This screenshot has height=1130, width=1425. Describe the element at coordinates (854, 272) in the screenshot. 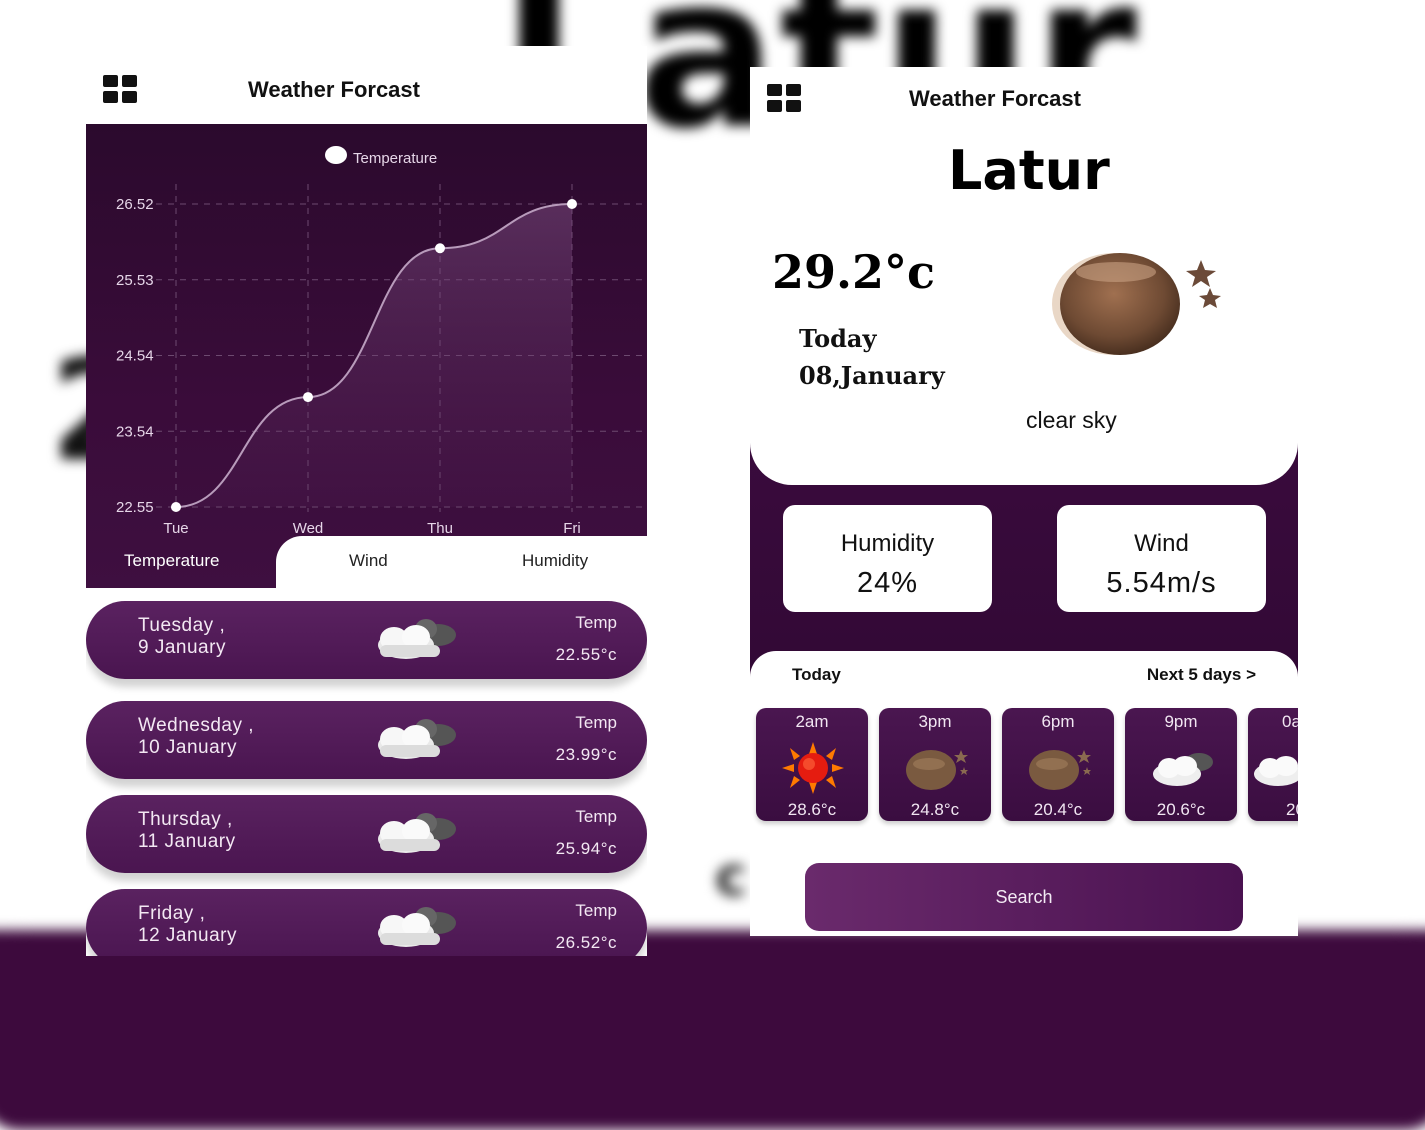

I see `current-temperature: 29.2°c` at that location.